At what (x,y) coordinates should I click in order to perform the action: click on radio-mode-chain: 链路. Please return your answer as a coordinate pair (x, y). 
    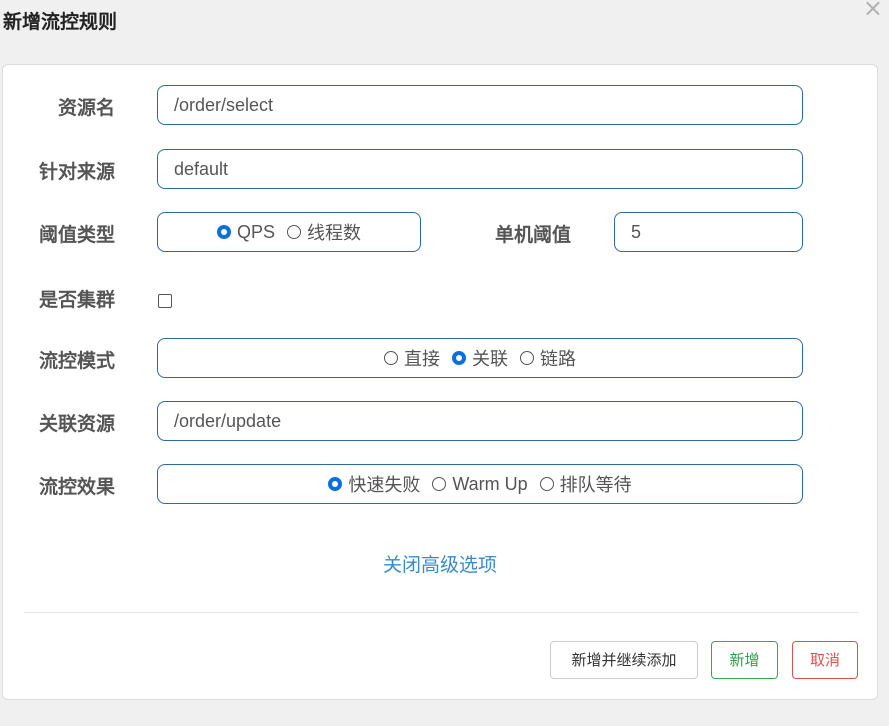
    Looking at the image, I should click on (548, 358).